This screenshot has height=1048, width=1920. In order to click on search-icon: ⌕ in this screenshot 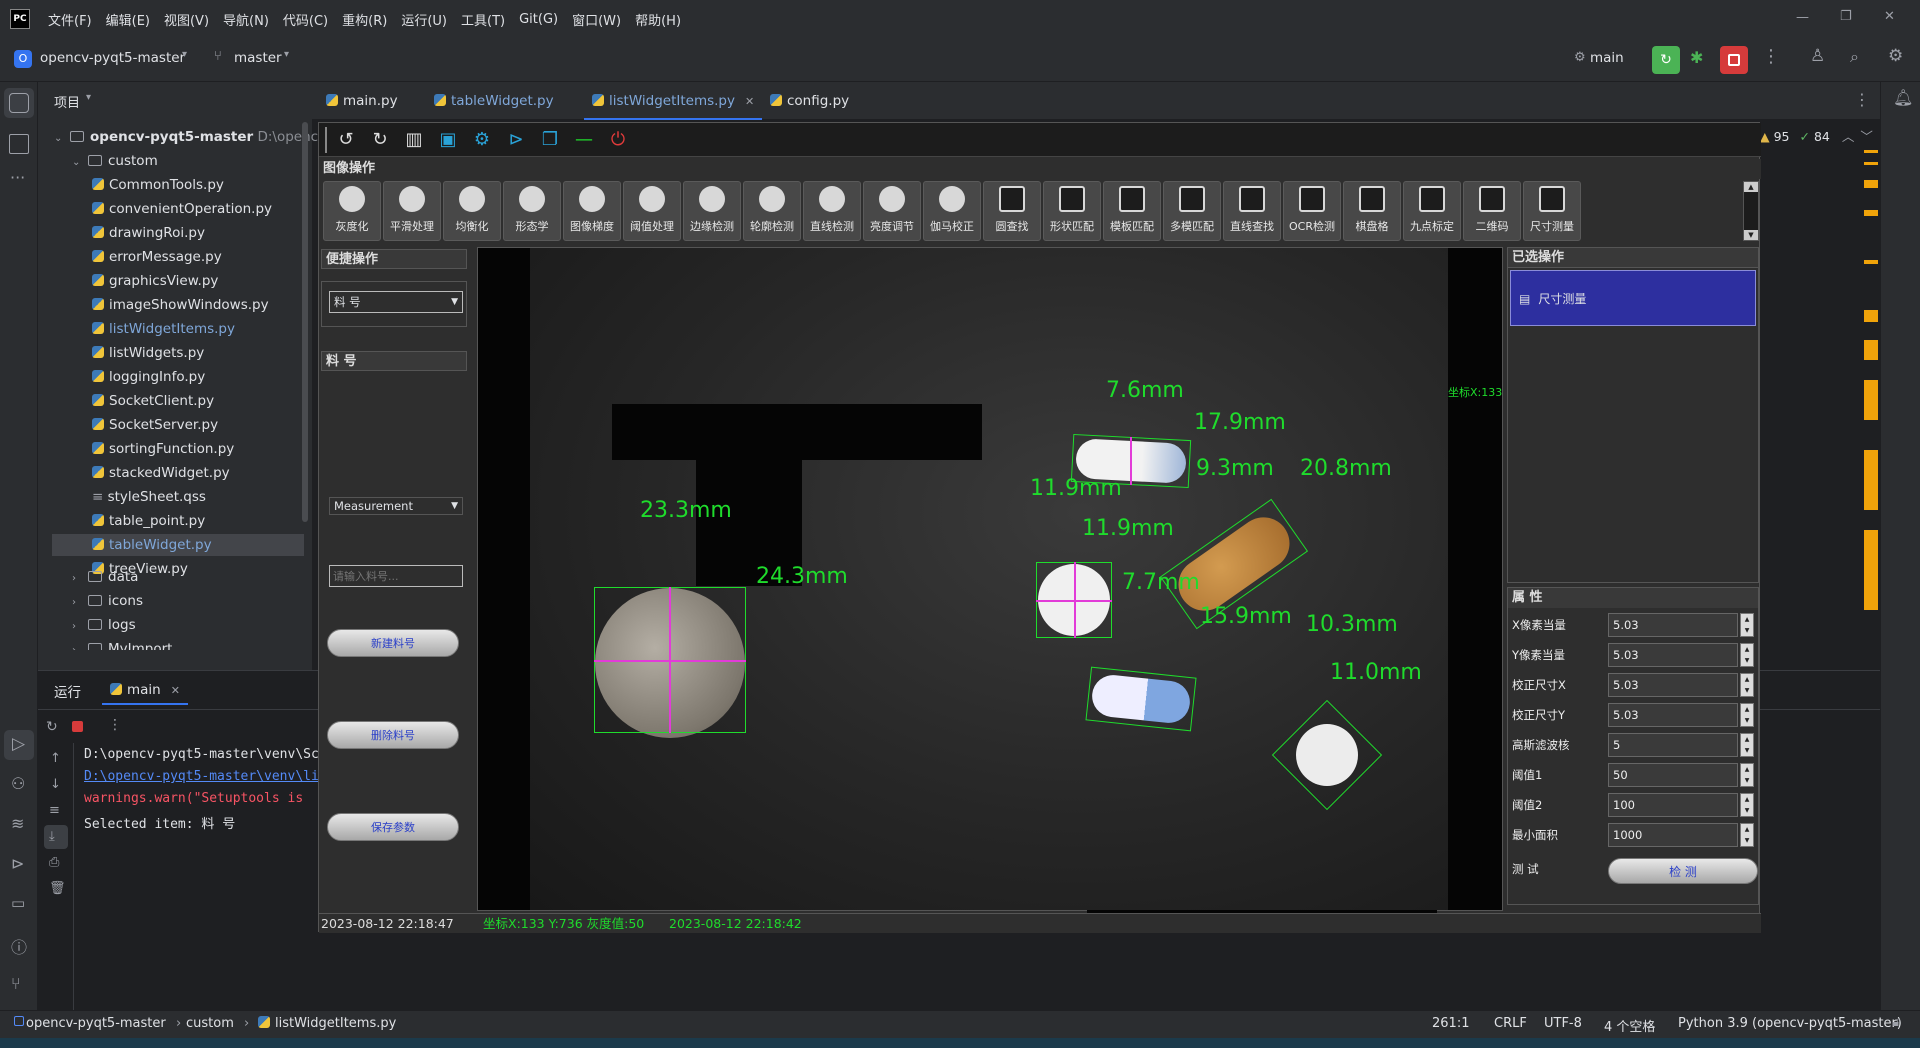, I will do `click(1854, 57)`.